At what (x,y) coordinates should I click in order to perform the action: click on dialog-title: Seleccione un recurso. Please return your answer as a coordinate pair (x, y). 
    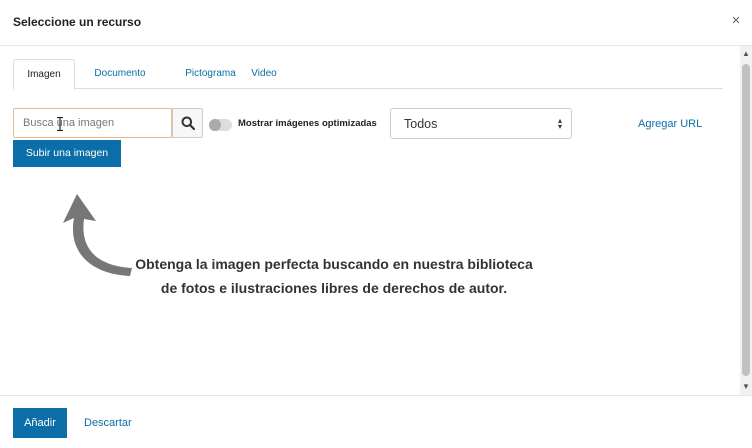
    Looking at the image, I should click on (77, 22).